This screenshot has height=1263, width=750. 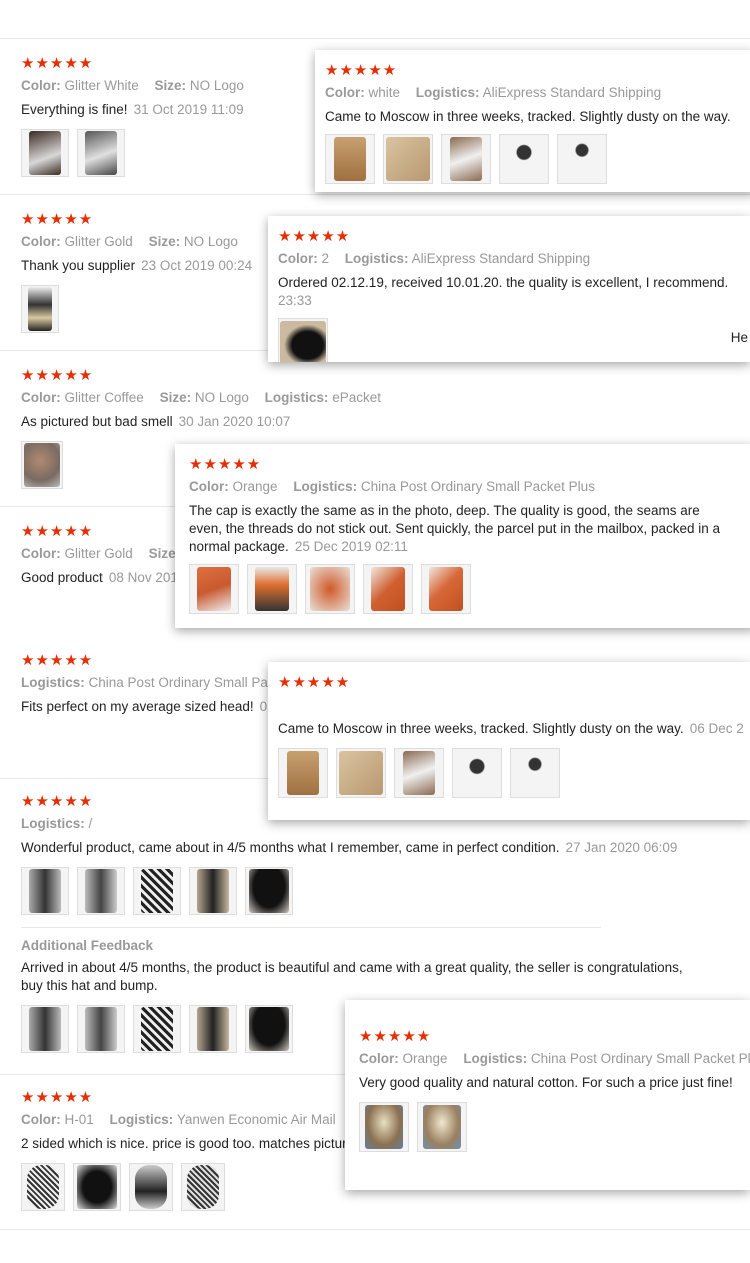 What do you see at coordinates (295, 300) in the screenshot?
I see `review-date: 23:33` at bounding box center [295, 300].